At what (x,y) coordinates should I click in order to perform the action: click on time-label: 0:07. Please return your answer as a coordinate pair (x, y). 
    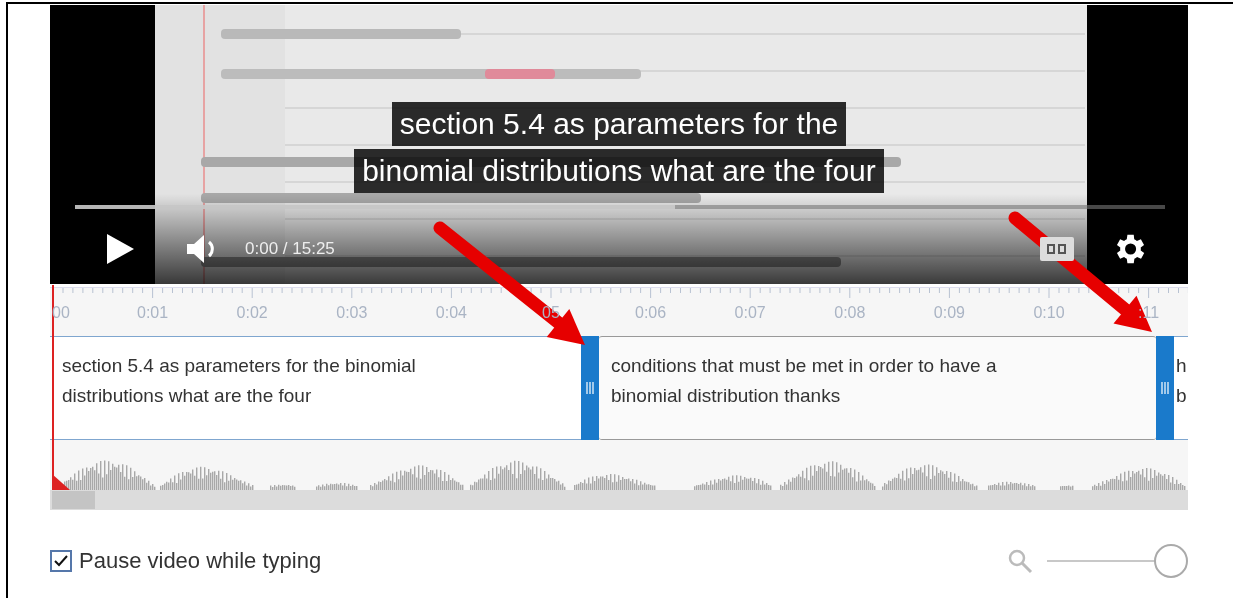
    Looking at the image, I should click on (750, 313).